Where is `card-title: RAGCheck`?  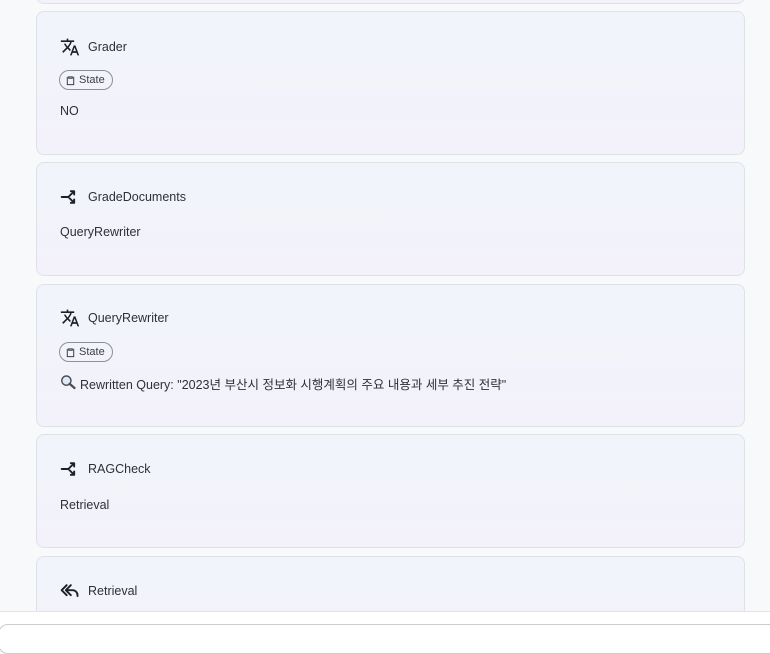
card-title: RAGCheck is located at coordinates (119, 469).